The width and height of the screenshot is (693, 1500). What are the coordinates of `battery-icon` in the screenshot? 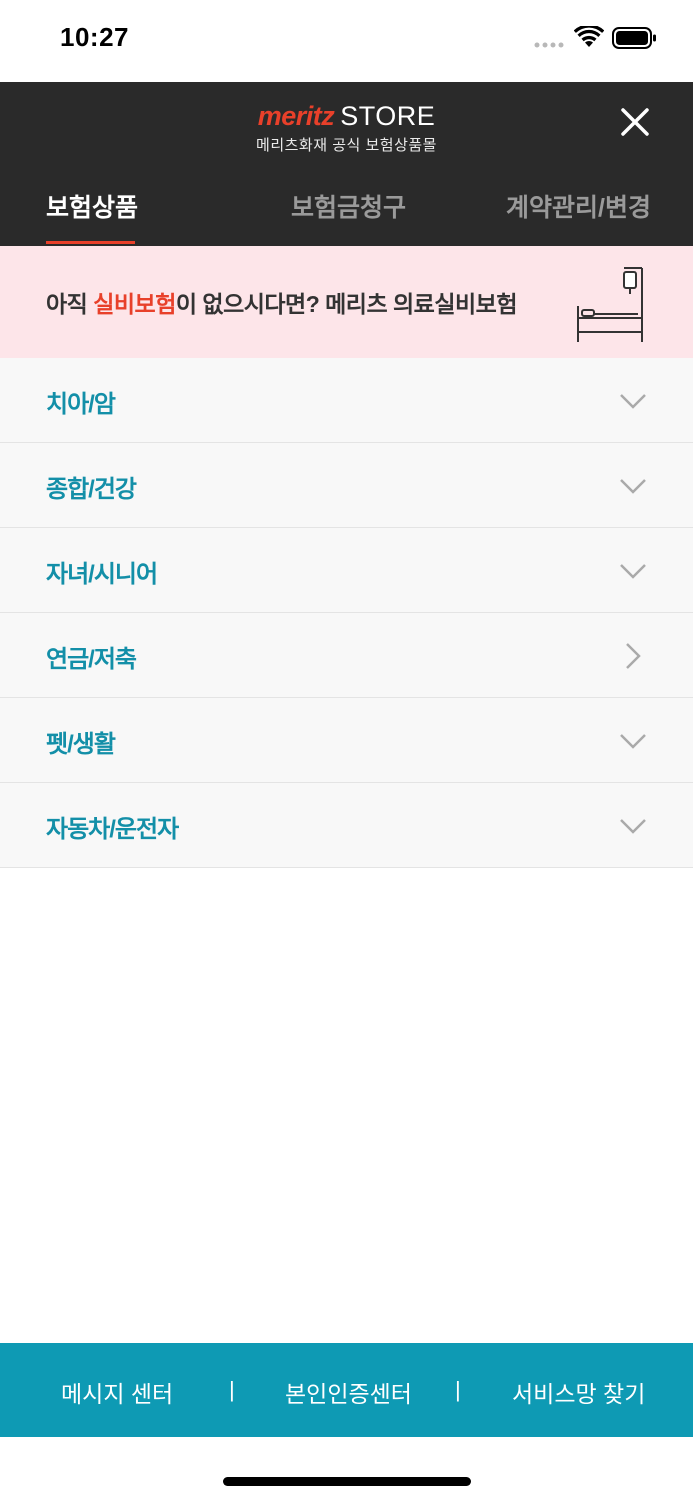 It's located at (634, 38).